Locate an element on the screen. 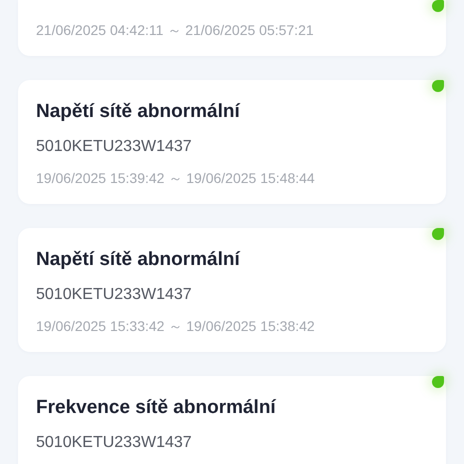  time-range: 21/06/2025 04:42:11 ～ 21/06/2025 05:57:21 is located at coordinates (175, 30).